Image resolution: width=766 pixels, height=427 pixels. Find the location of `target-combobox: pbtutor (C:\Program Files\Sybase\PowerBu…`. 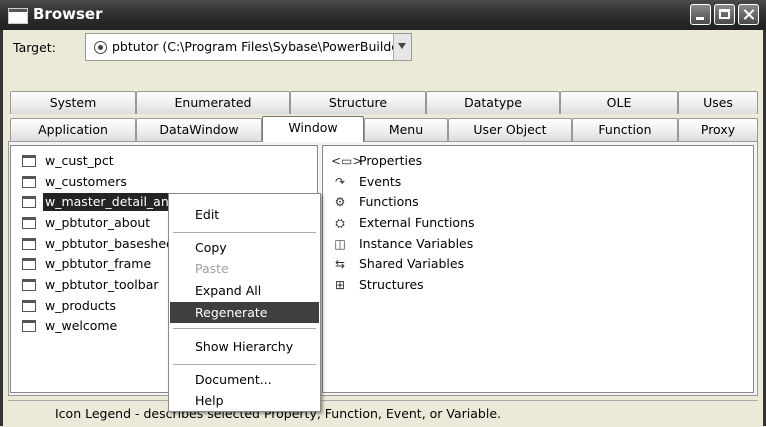

target-combobox: pbtutor (C:\Program Files\Sybase\PowerBu… is located at coordinates (248, 47).